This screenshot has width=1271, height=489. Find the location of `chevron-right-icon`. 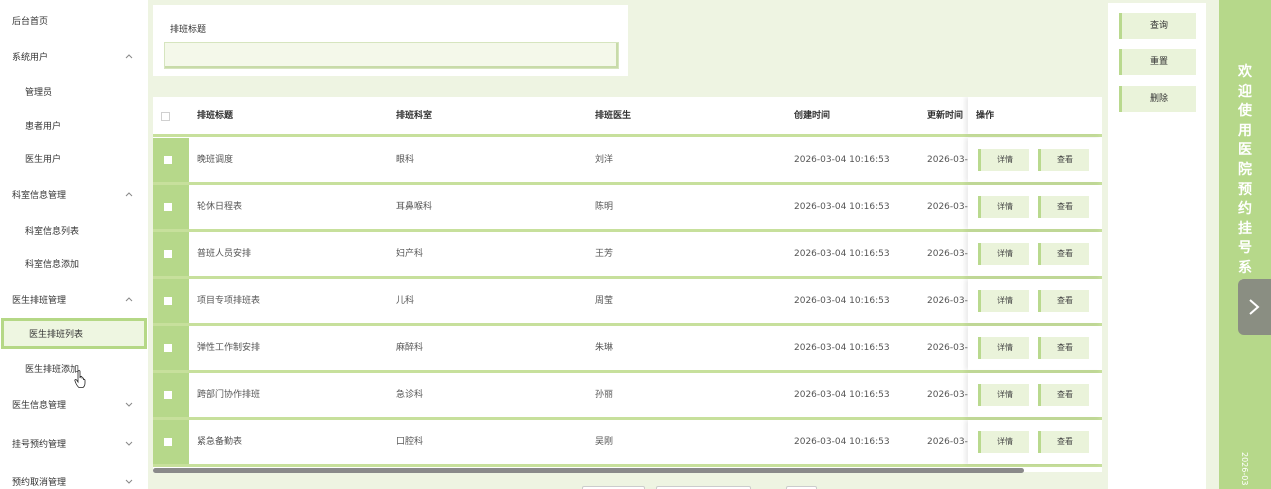

chevron-right-icon is located at coordinates (1254, 307).